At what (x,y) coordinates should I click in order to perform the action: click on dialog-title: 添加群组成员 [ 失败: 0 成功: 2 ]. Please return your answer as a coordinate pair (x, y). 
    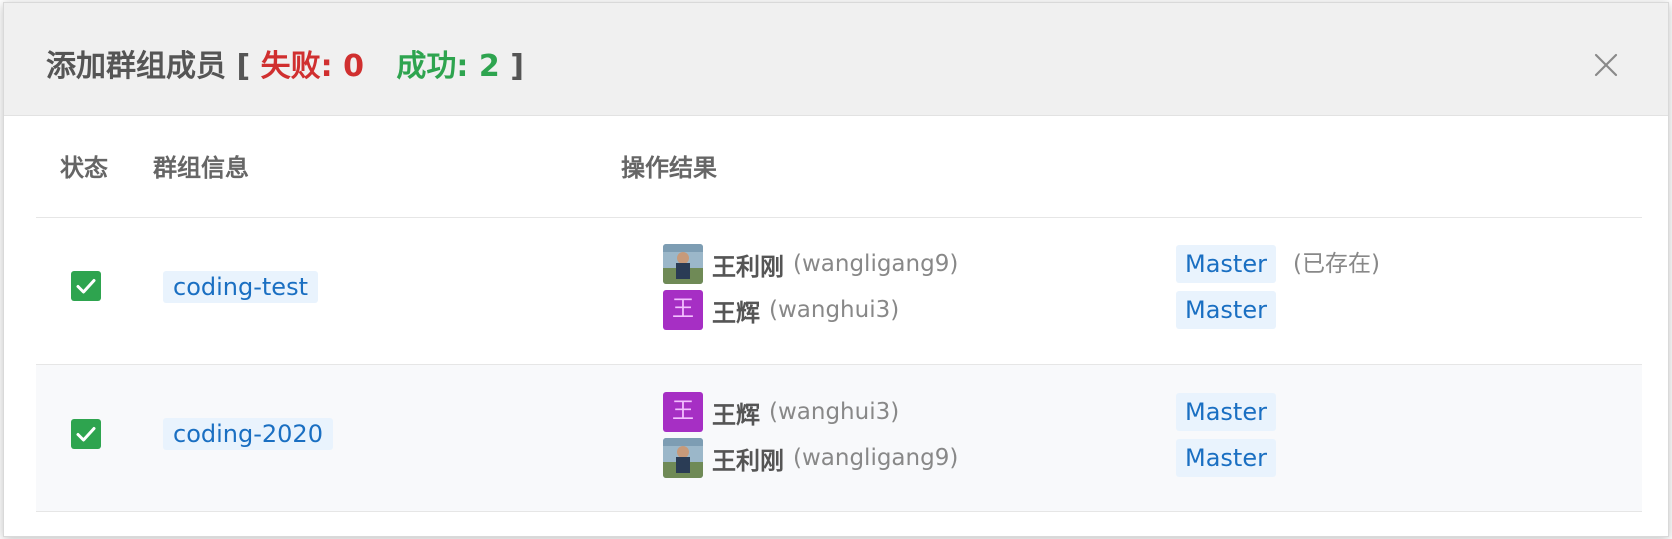
    Looking at the image, I should click on (285, 67).